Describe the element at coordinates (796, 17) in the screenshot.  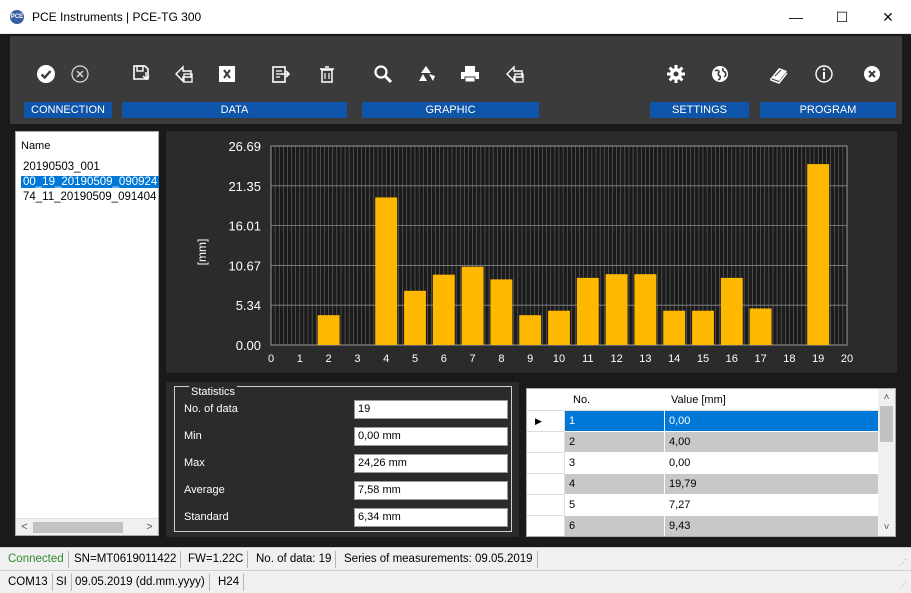
I see `minimize-button: —` at that location.